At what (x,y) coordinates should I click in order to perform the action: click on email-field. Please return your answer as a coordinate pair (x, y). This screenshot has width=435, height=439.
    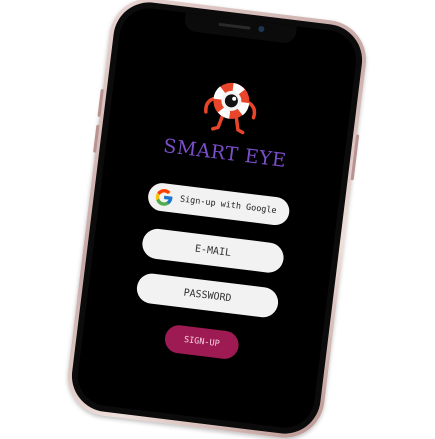
    Looking at the image, I should click on (213, 251).